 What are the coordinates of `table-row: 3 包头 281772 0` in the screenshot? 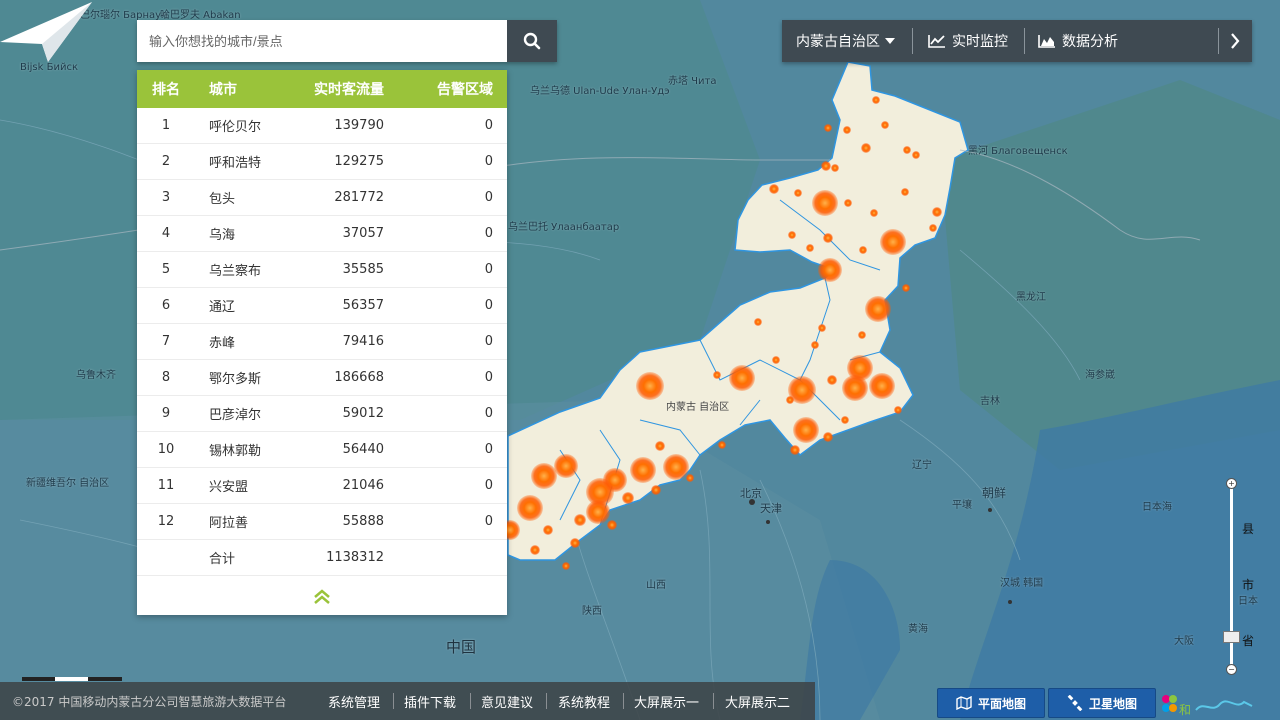 It's located at (322, 198).